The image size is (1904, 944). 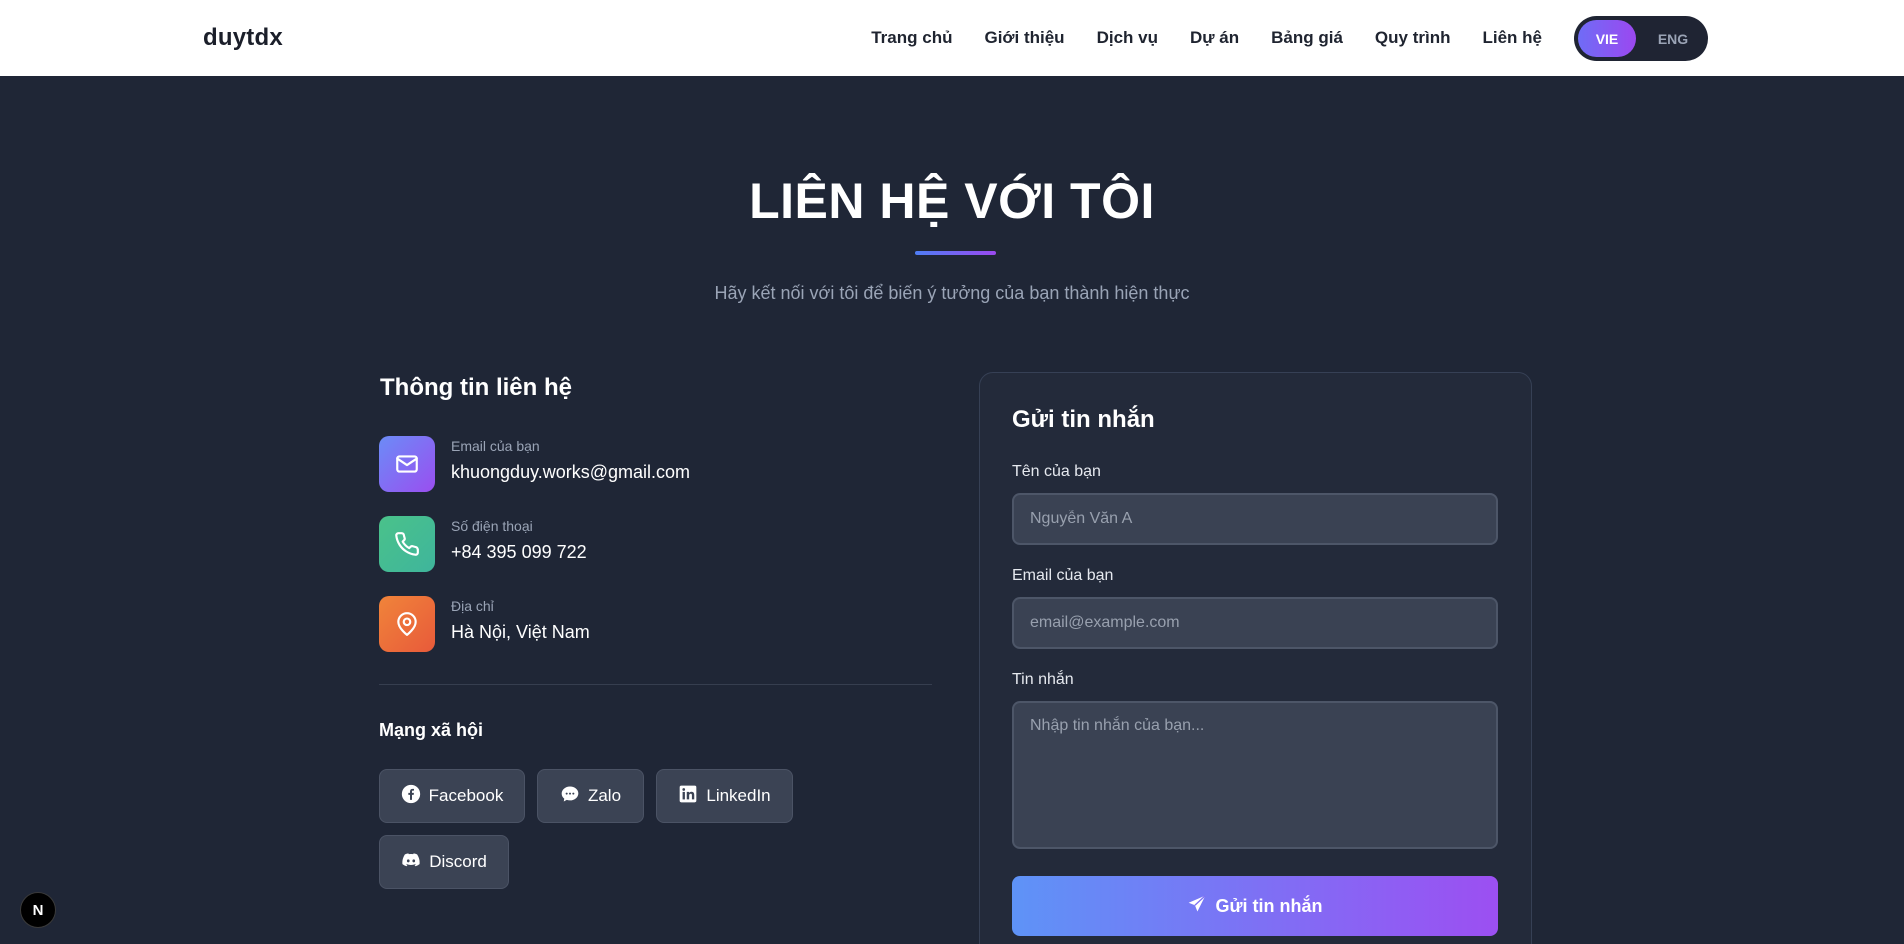 I want to click on nav-pricing: Bảng giá, so click(x=1307, y=38).